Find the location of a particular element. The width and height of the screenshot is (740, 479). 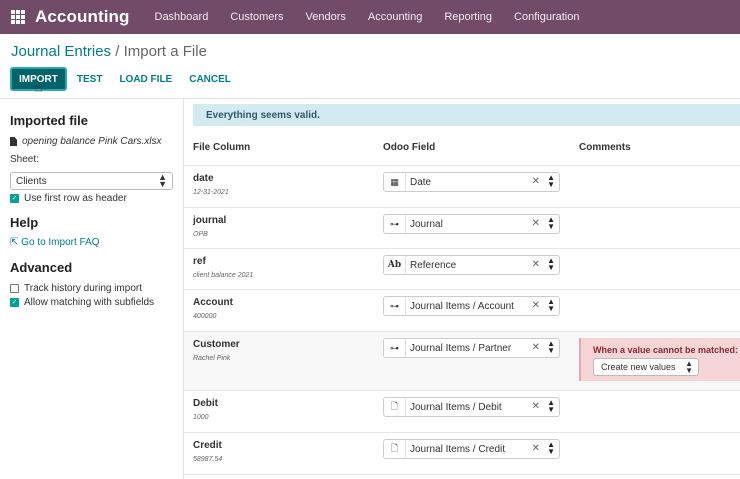

toolbar: IMPORT ☝ TEST LOAD FILE CANCEL is located at coordinates (124, 81).